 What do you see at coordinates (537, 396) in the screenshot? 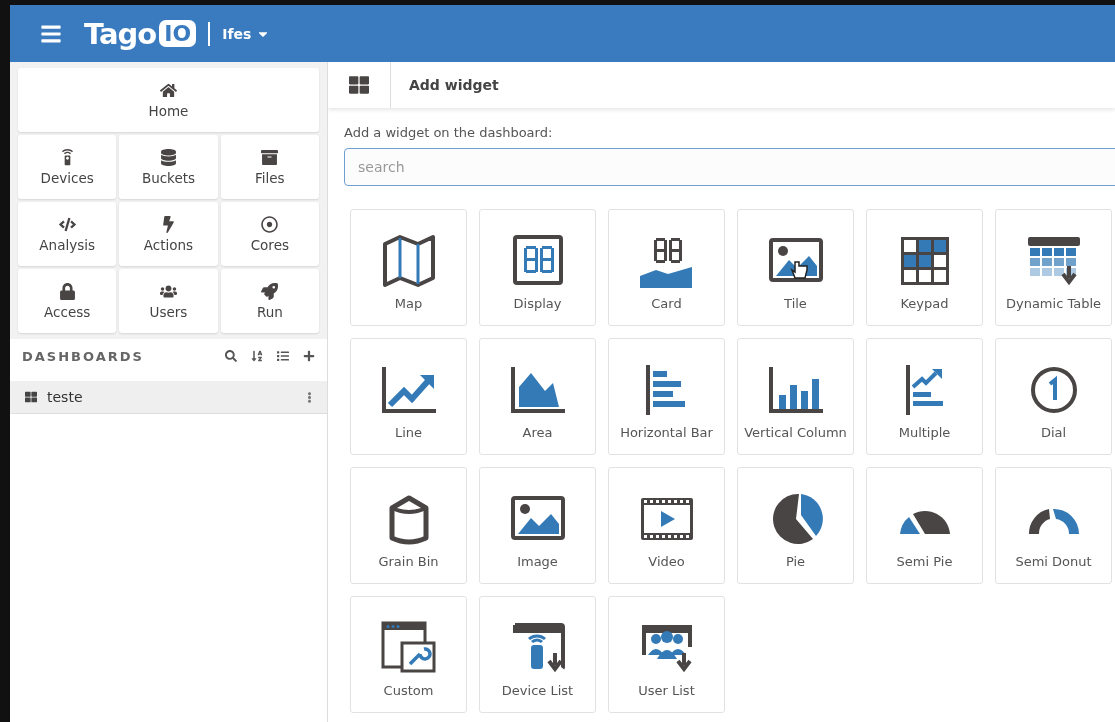
I see `widget-tile: Area` at bounding box center [537, 396].